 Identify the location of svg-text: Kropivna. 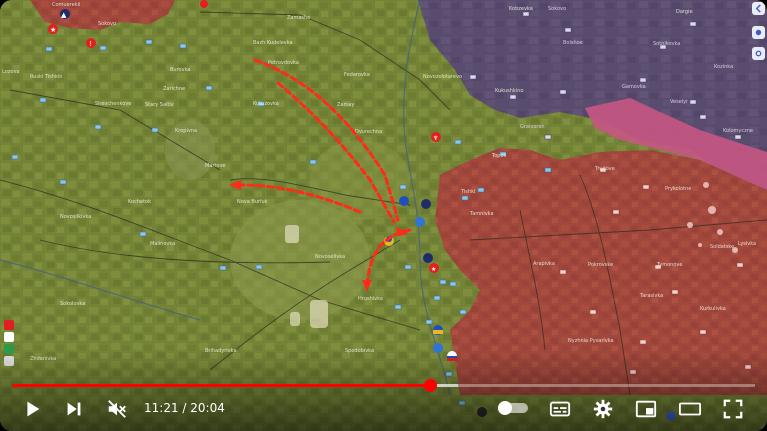
(186, 131).